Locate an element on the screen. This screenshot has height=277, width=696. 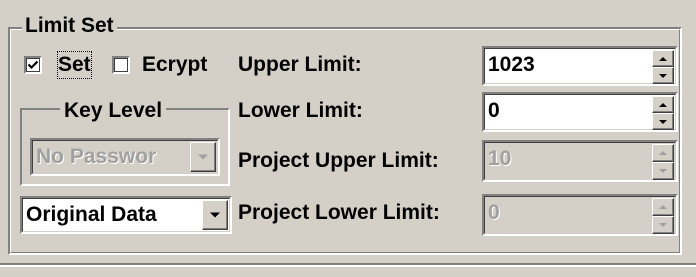
project-upper-limit-spin-down is located at coordinates (663, 171).